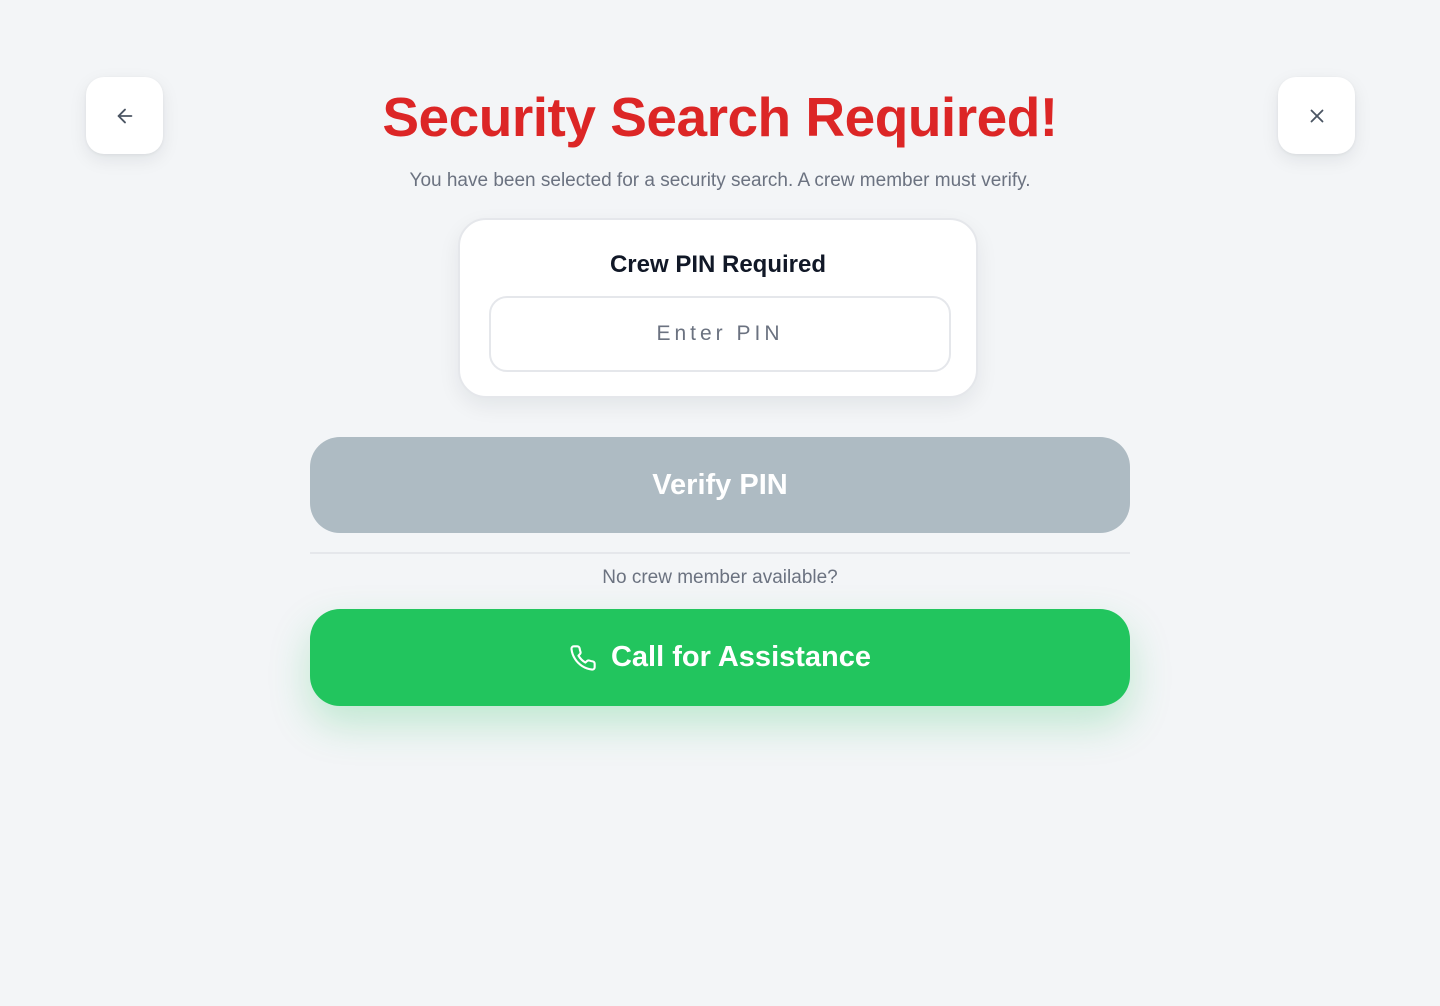  I want to click on crew-pin-card: Crew PIN Required, so click(718, 308).